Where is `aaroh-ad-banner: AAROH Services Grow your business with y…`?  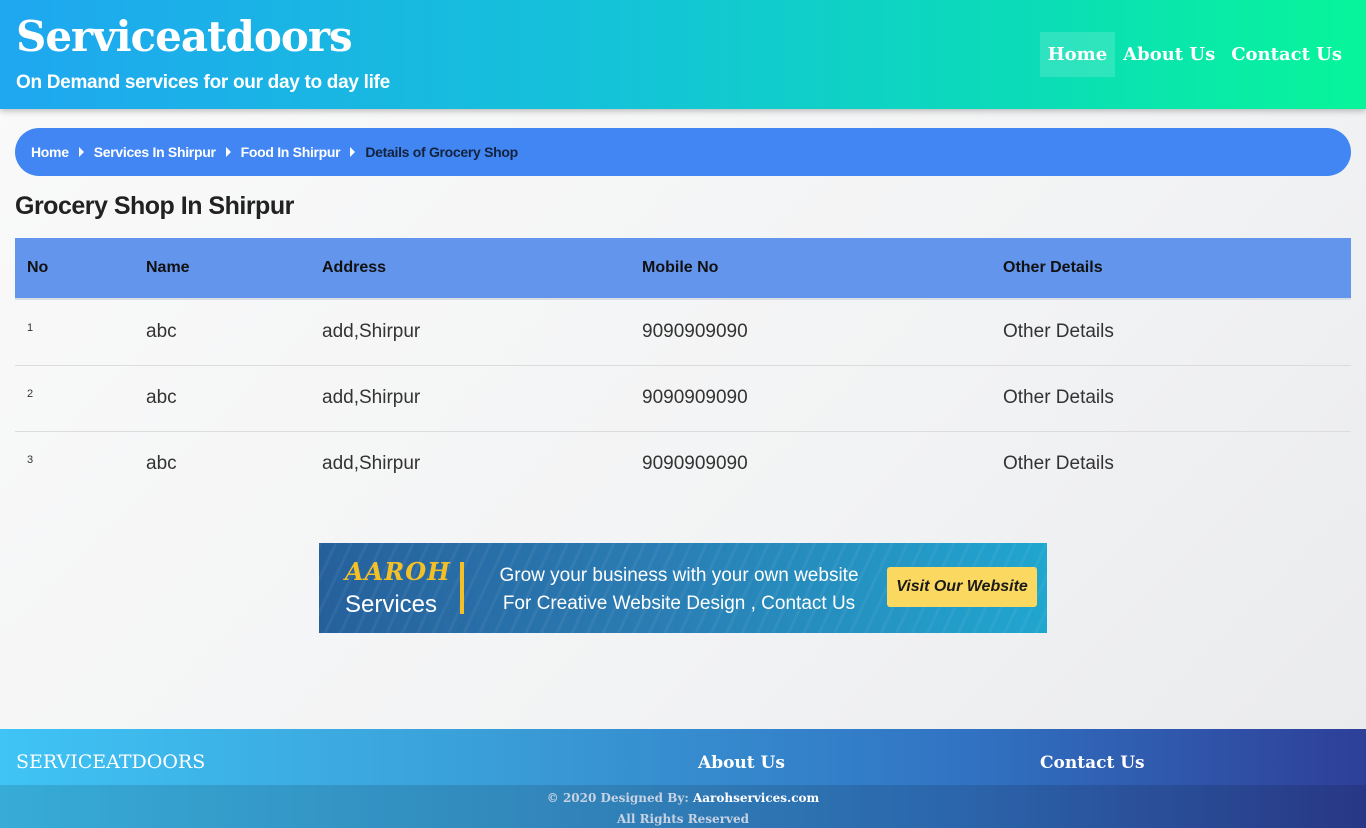 aaroh-ad-banner: AAROH Services Grow your business with y… is located at coordinates (683, 588).